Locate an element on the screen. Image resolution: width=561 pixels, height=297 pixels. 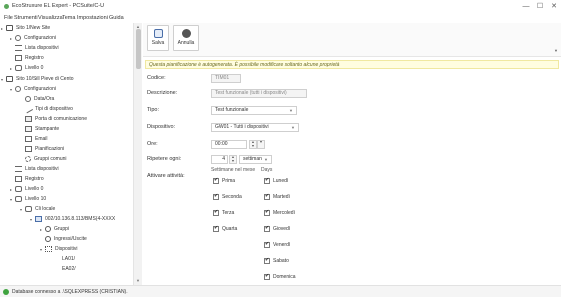
clock-icon is located at coordinates (28, 99).